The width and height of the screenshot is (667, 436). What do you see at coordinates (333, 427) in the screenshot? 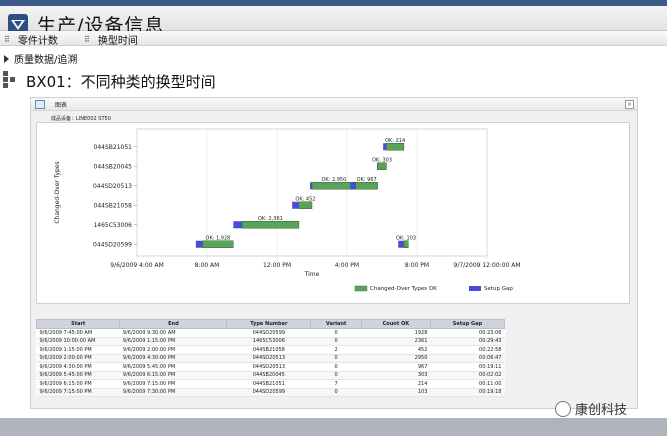
I see `footer-bar` at bounding box center [333, 427].